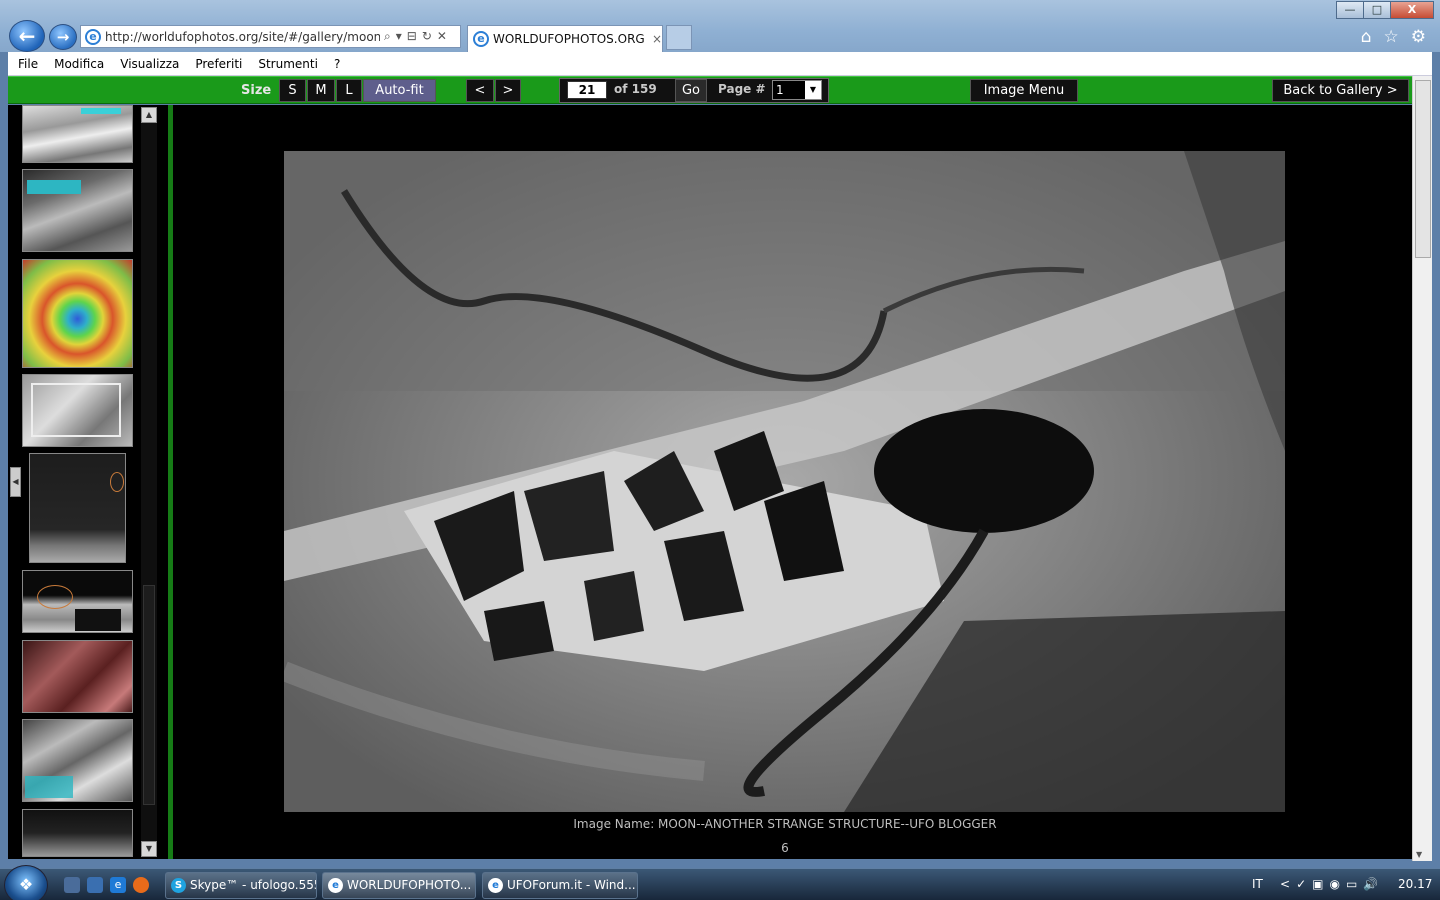 The height and width of the screenshot is (900, 1440). I want to click on tab-worldufophotos: e WORLDUFOPHOTOS.ORG /... ×, so click(565, 38).